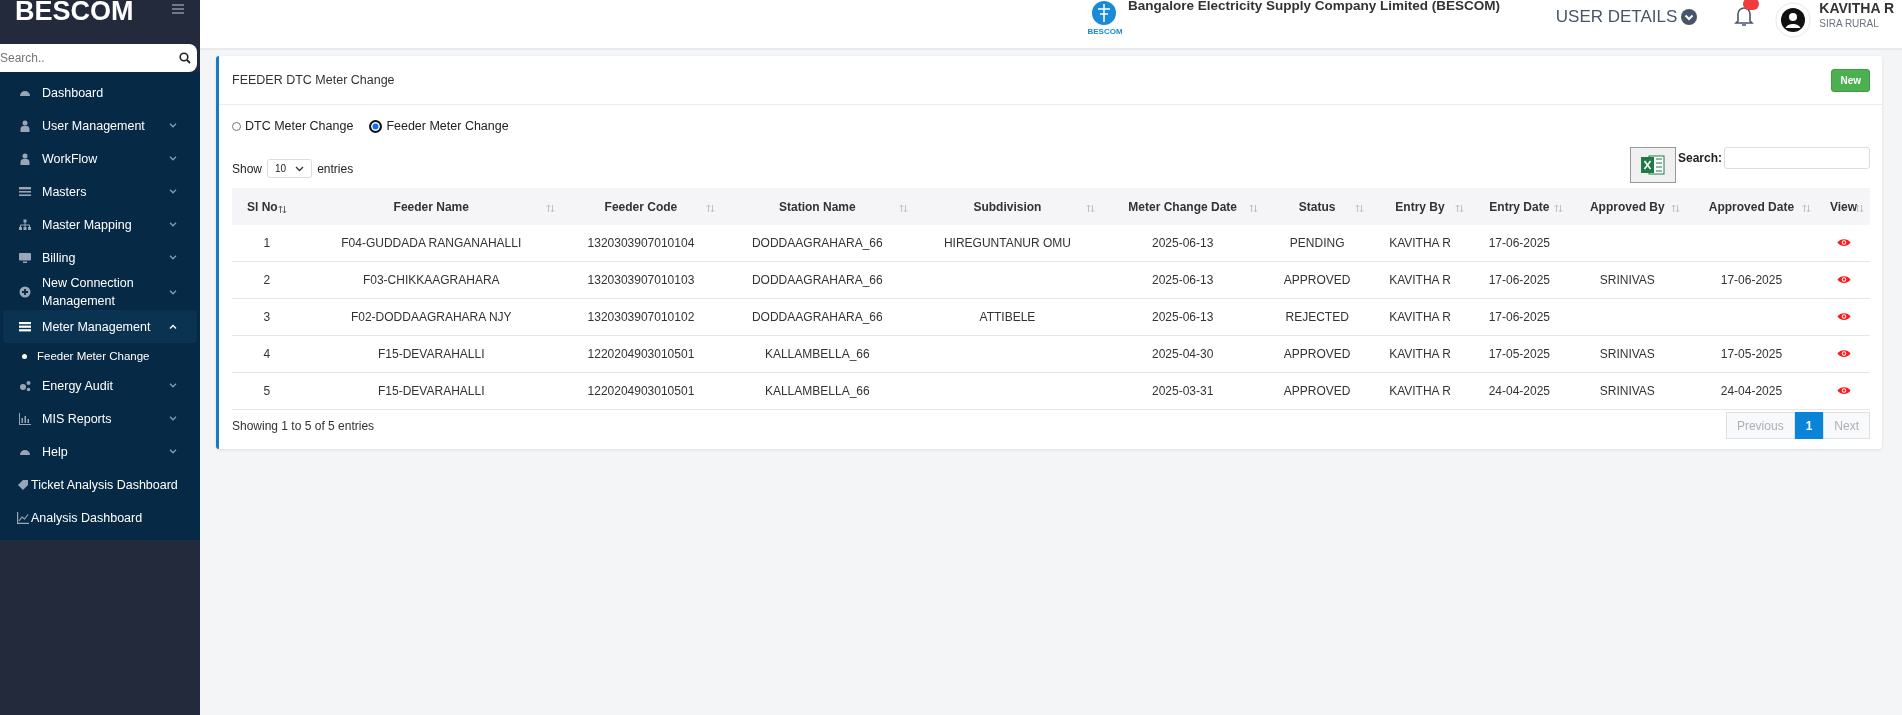  What do you see at coordinates (641, 317) in the screenshot?
I see `table-cell: 1320303907010102` at bounding box center [641, 317].